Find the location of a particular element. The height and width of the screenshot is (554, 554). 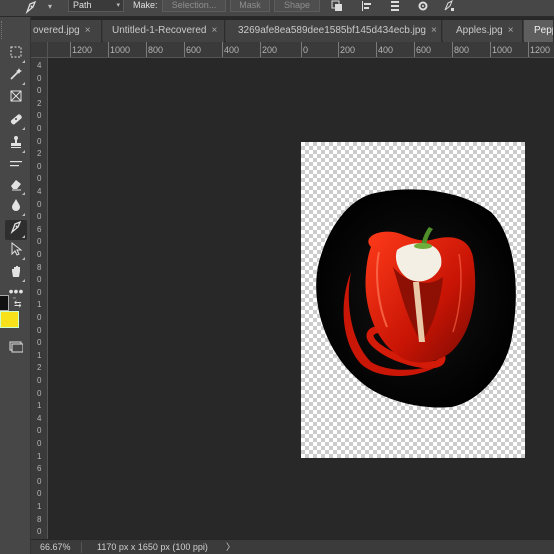

tab-label: Peppe is located at coordinates (543, 30).